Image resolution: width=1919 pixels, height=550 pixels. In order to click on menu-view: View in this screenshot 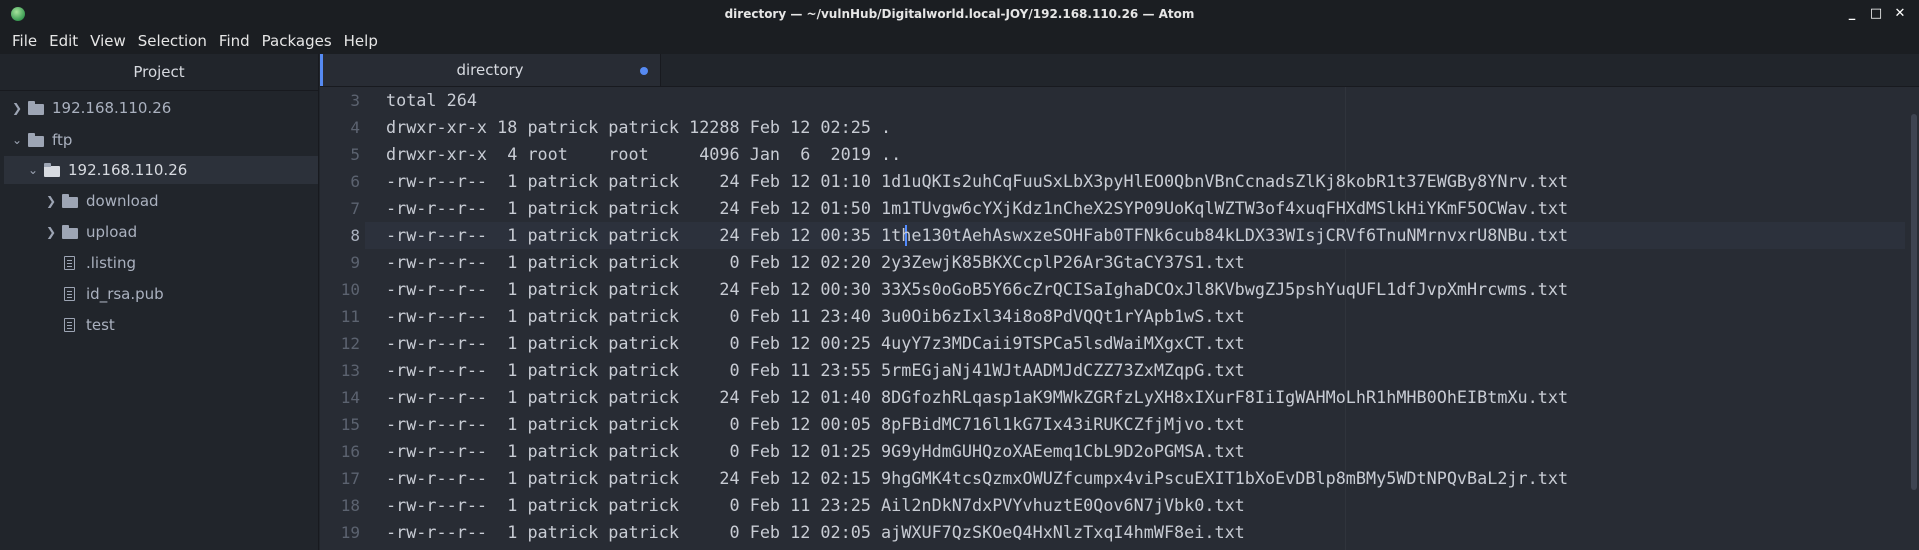, I will do `click(108, 41)`.